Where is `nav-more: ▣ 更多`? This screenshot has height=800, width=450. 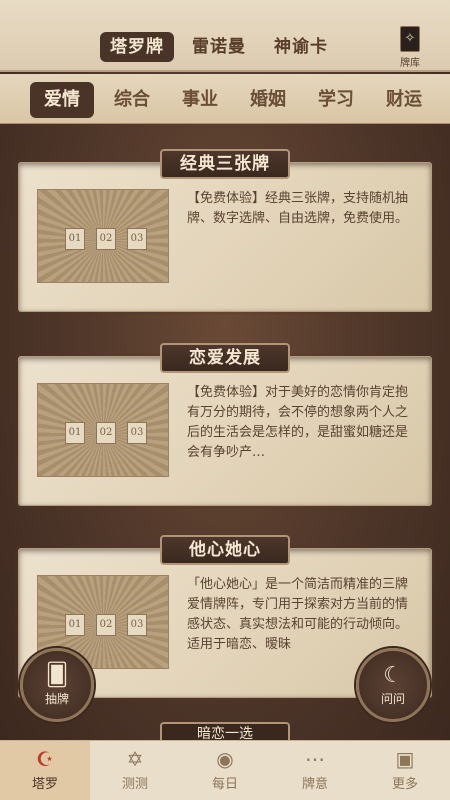
nav-more: ▣ 更多 is located at coordinates (405, 770).